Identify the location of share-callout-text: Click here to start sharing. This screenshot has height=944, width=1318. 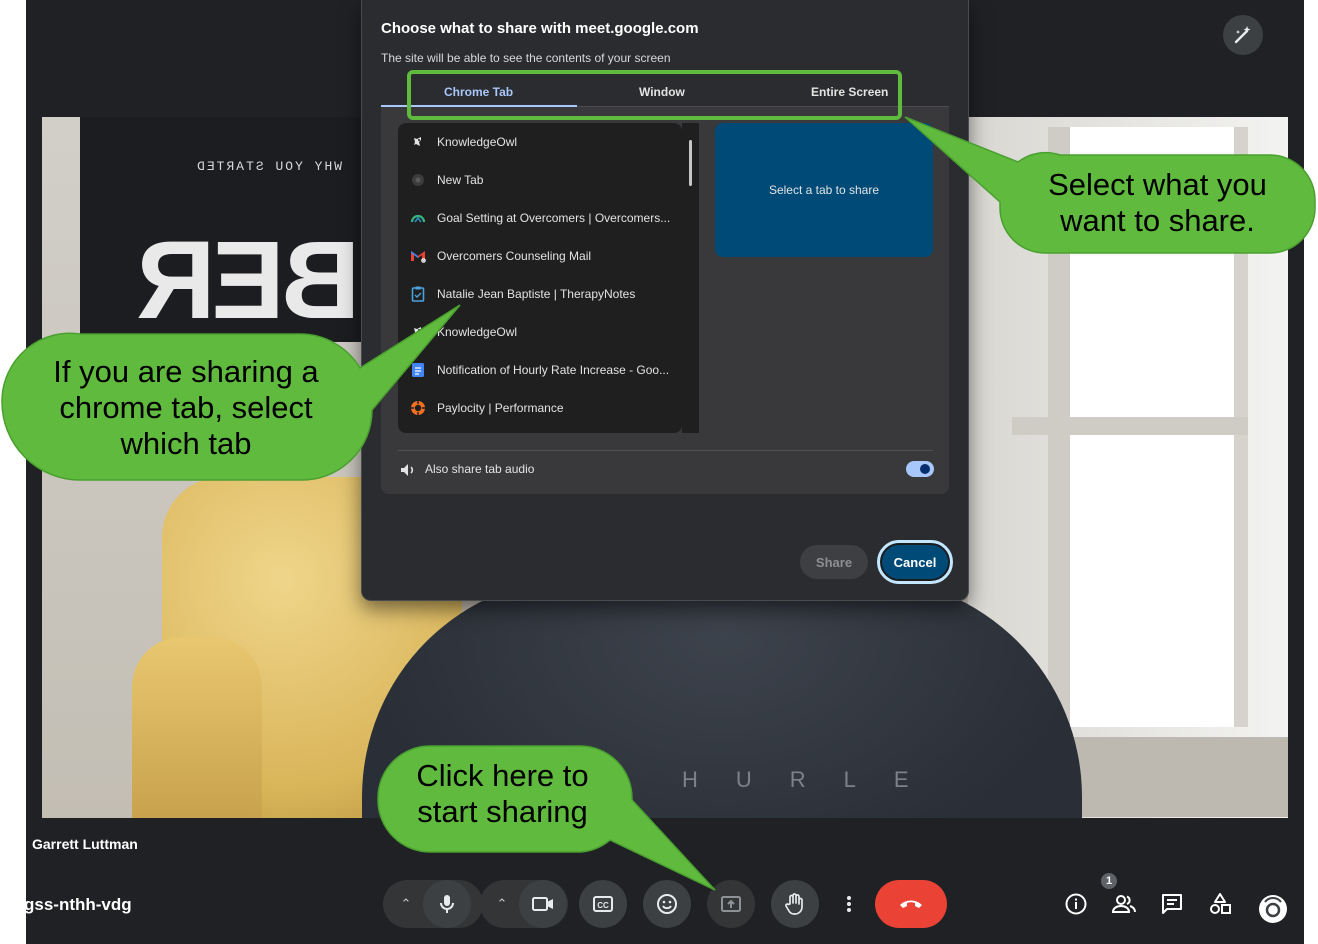
(502, 793).